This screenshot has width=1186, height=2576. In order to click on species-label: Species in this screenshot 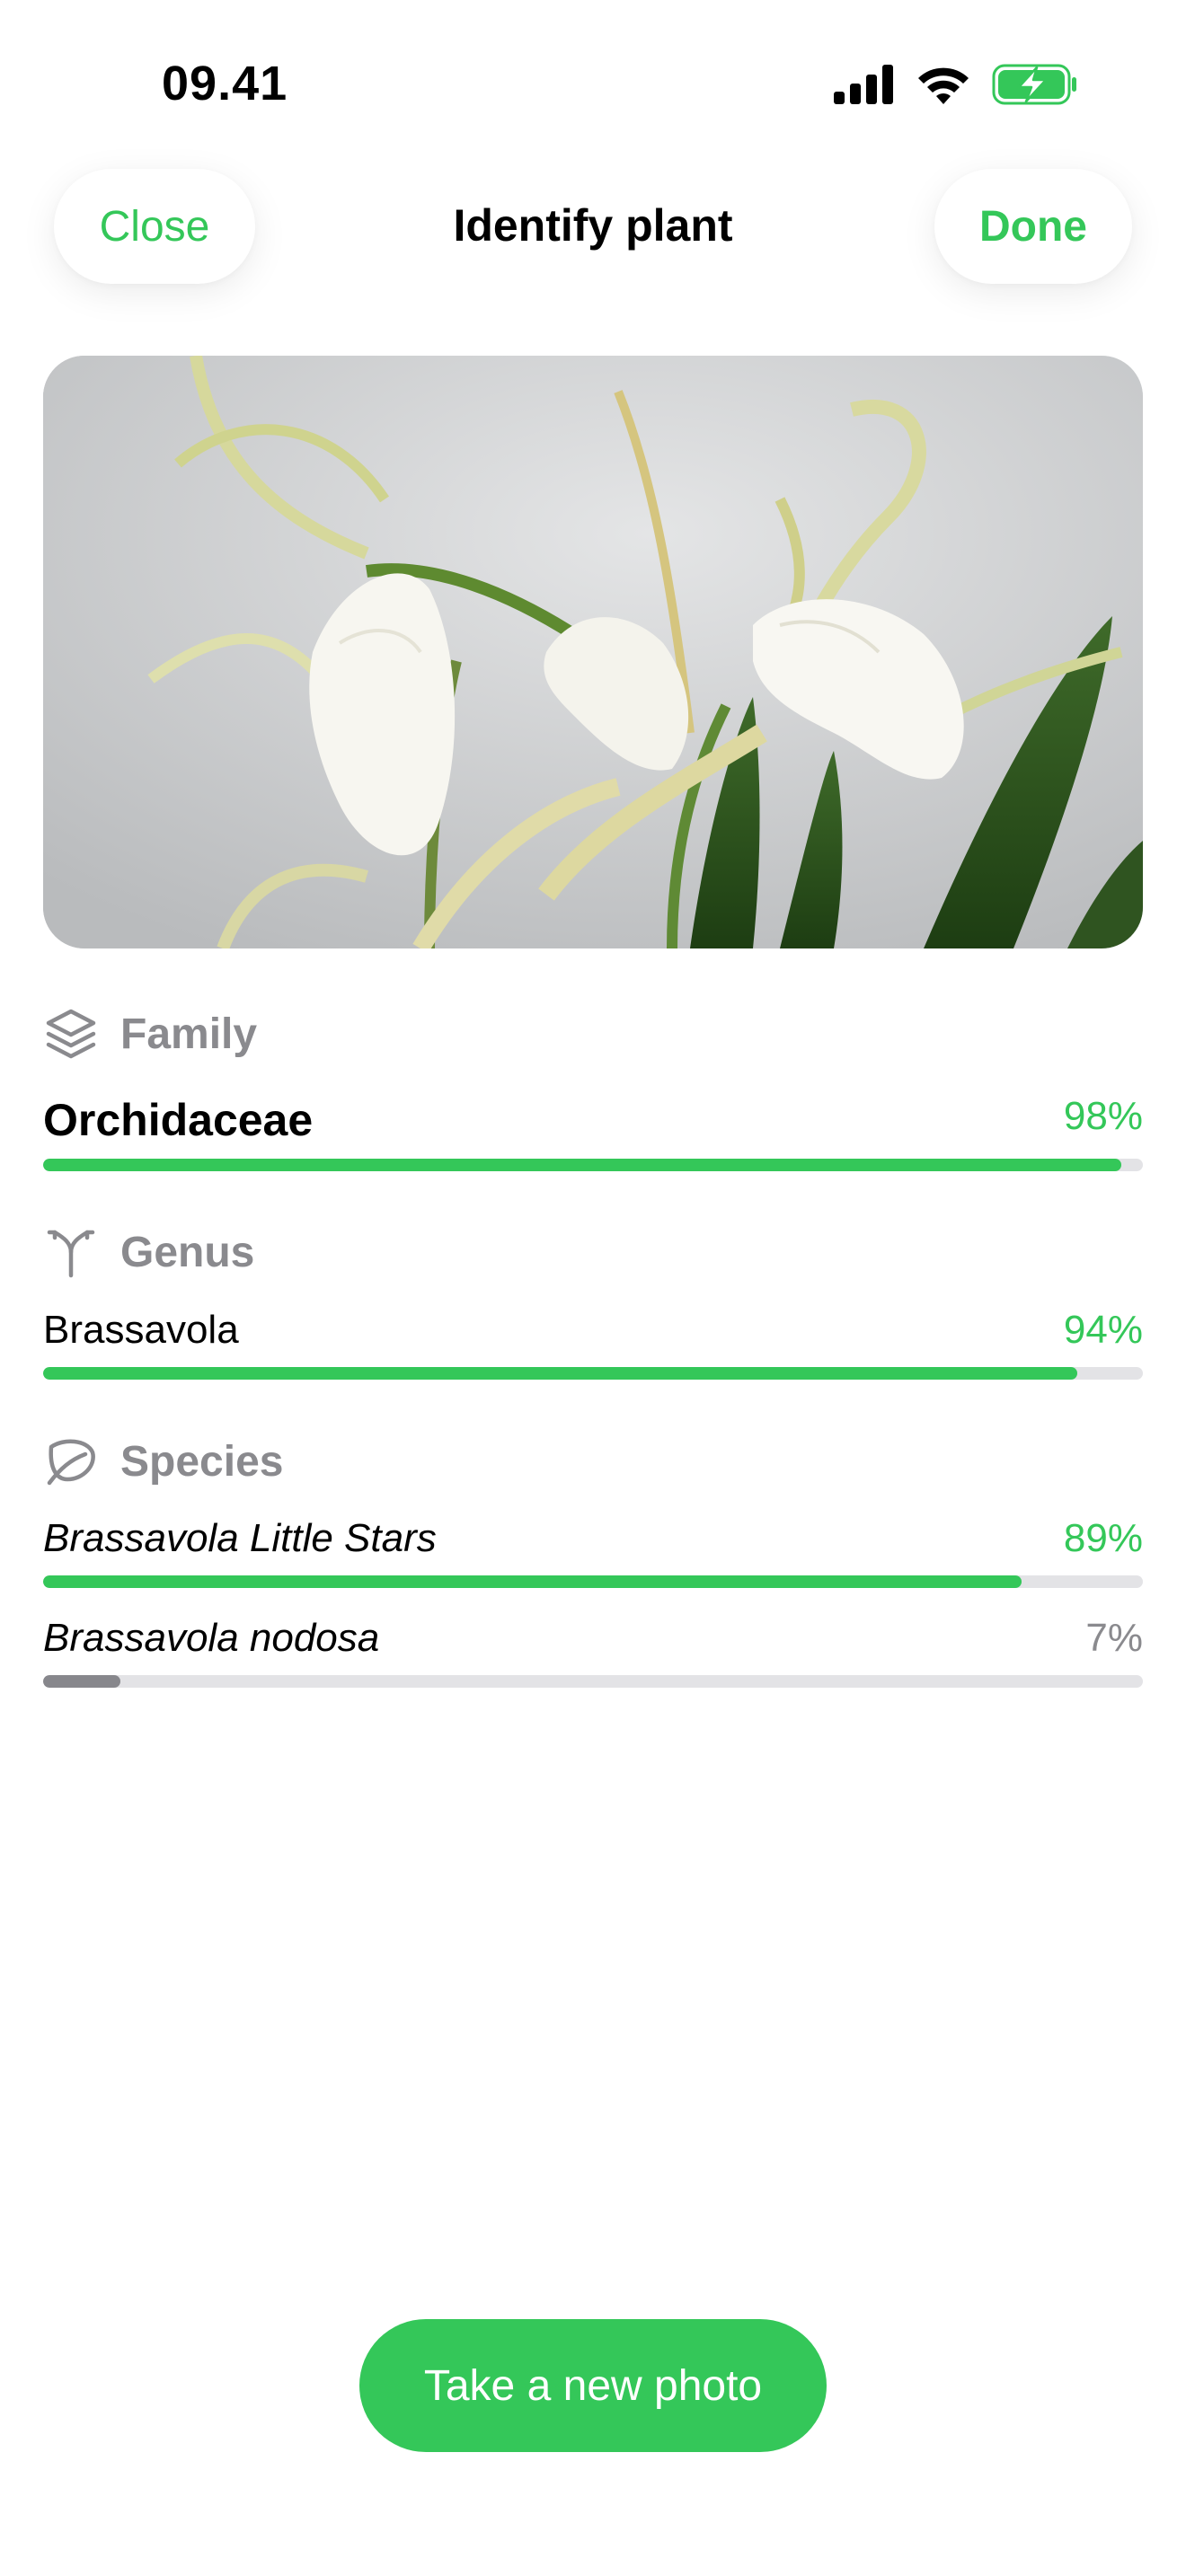, I will do `click(202, 1461)`.